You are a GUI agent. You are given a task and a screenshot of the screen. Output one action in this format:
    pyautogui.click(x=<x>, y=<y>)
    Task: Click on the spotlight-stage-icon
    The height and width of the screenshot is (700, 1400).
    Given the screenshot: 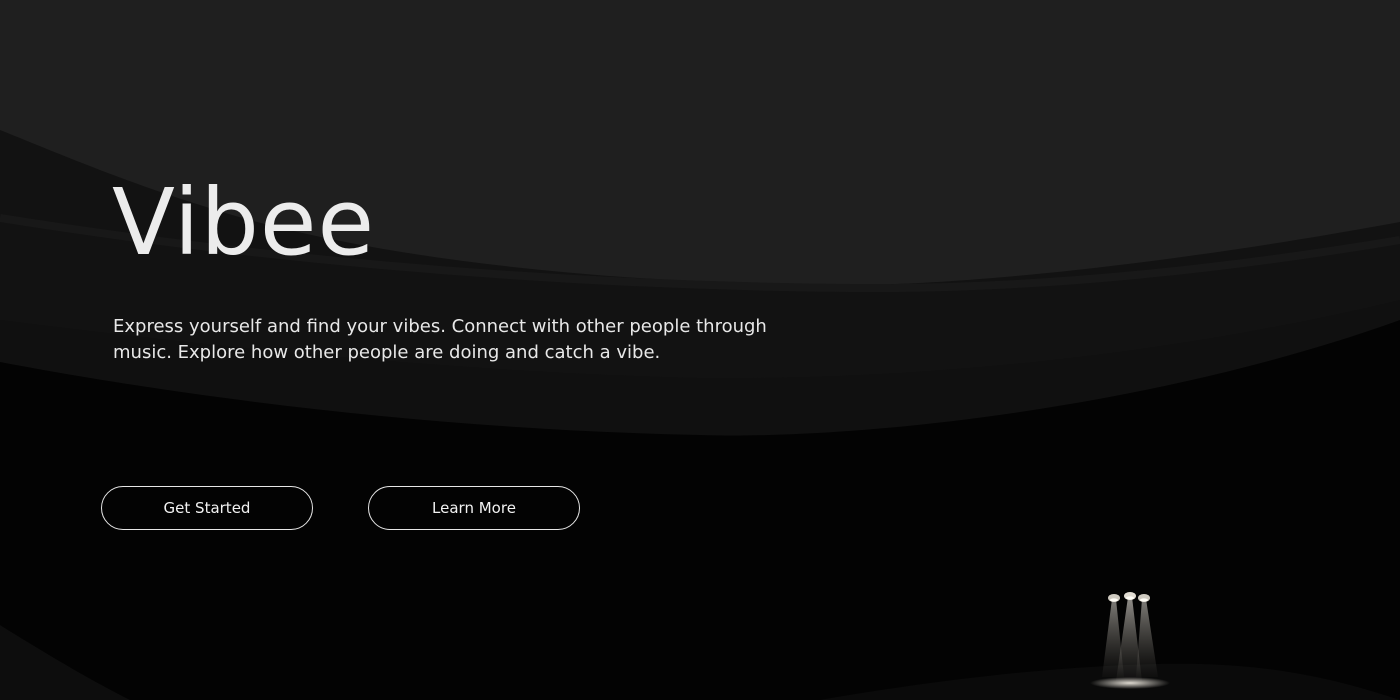 What is the action you would take?
    pyautogui.click(x=1130, y=640)
    